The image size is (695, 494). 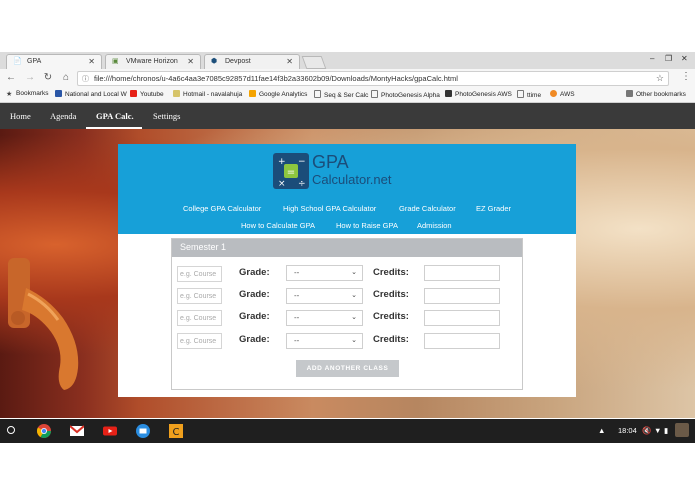 What do you see at coordinates (666, 430) in the screenshot?
I see `battery-icon: ▮` at bounding box center [666, 430].